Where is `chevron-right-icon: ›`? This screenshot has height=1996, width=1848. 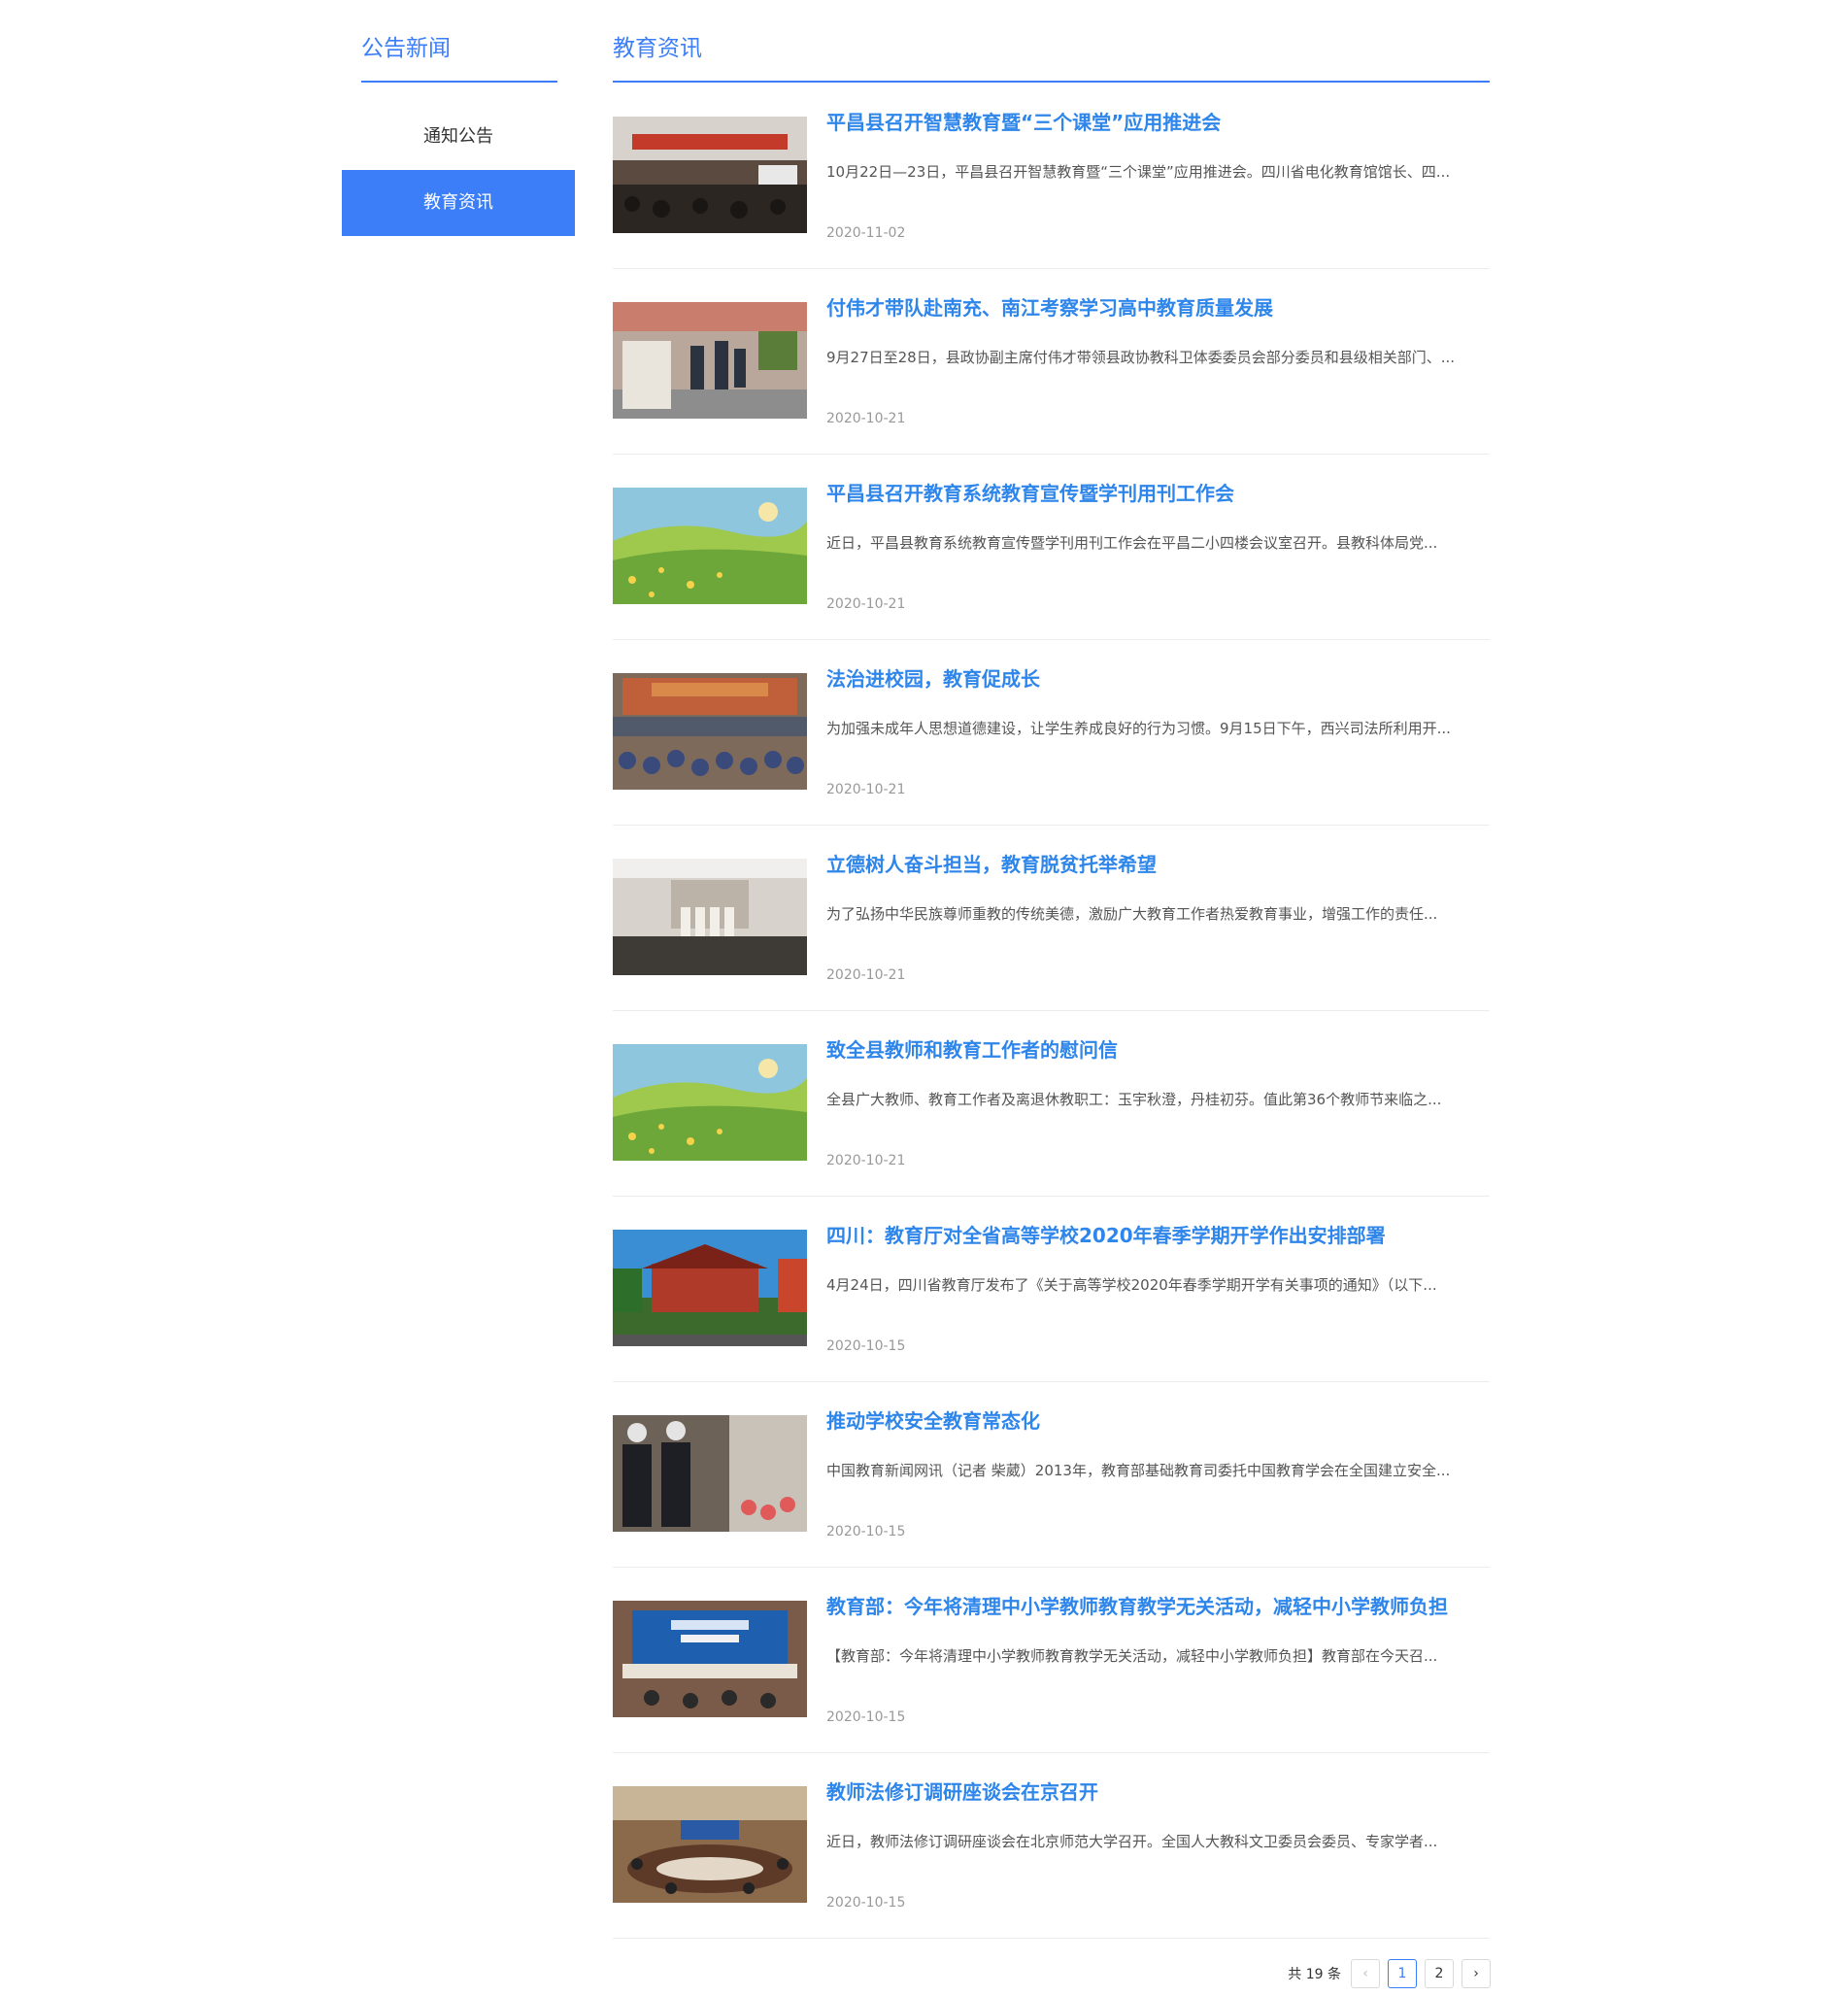 chevron-right-icon: › is located at coordinates (1476, 1973).